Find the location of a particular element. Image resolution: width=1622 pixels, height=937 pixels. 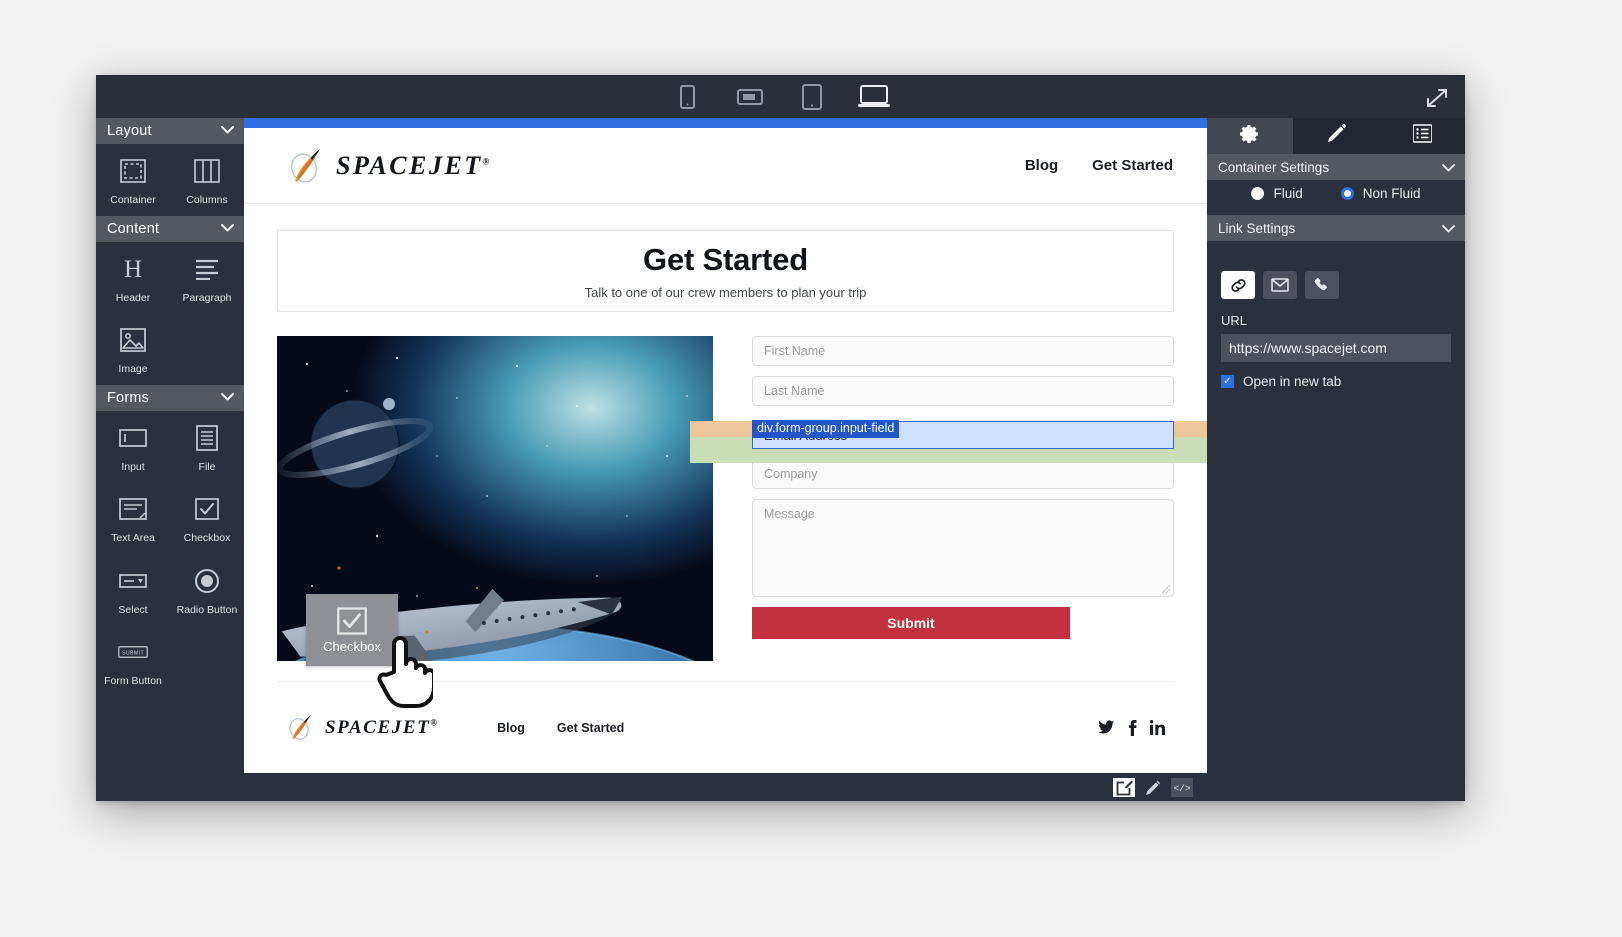

tool-form-button: SUBMIT Form Button is located at coordinates (133, 658).